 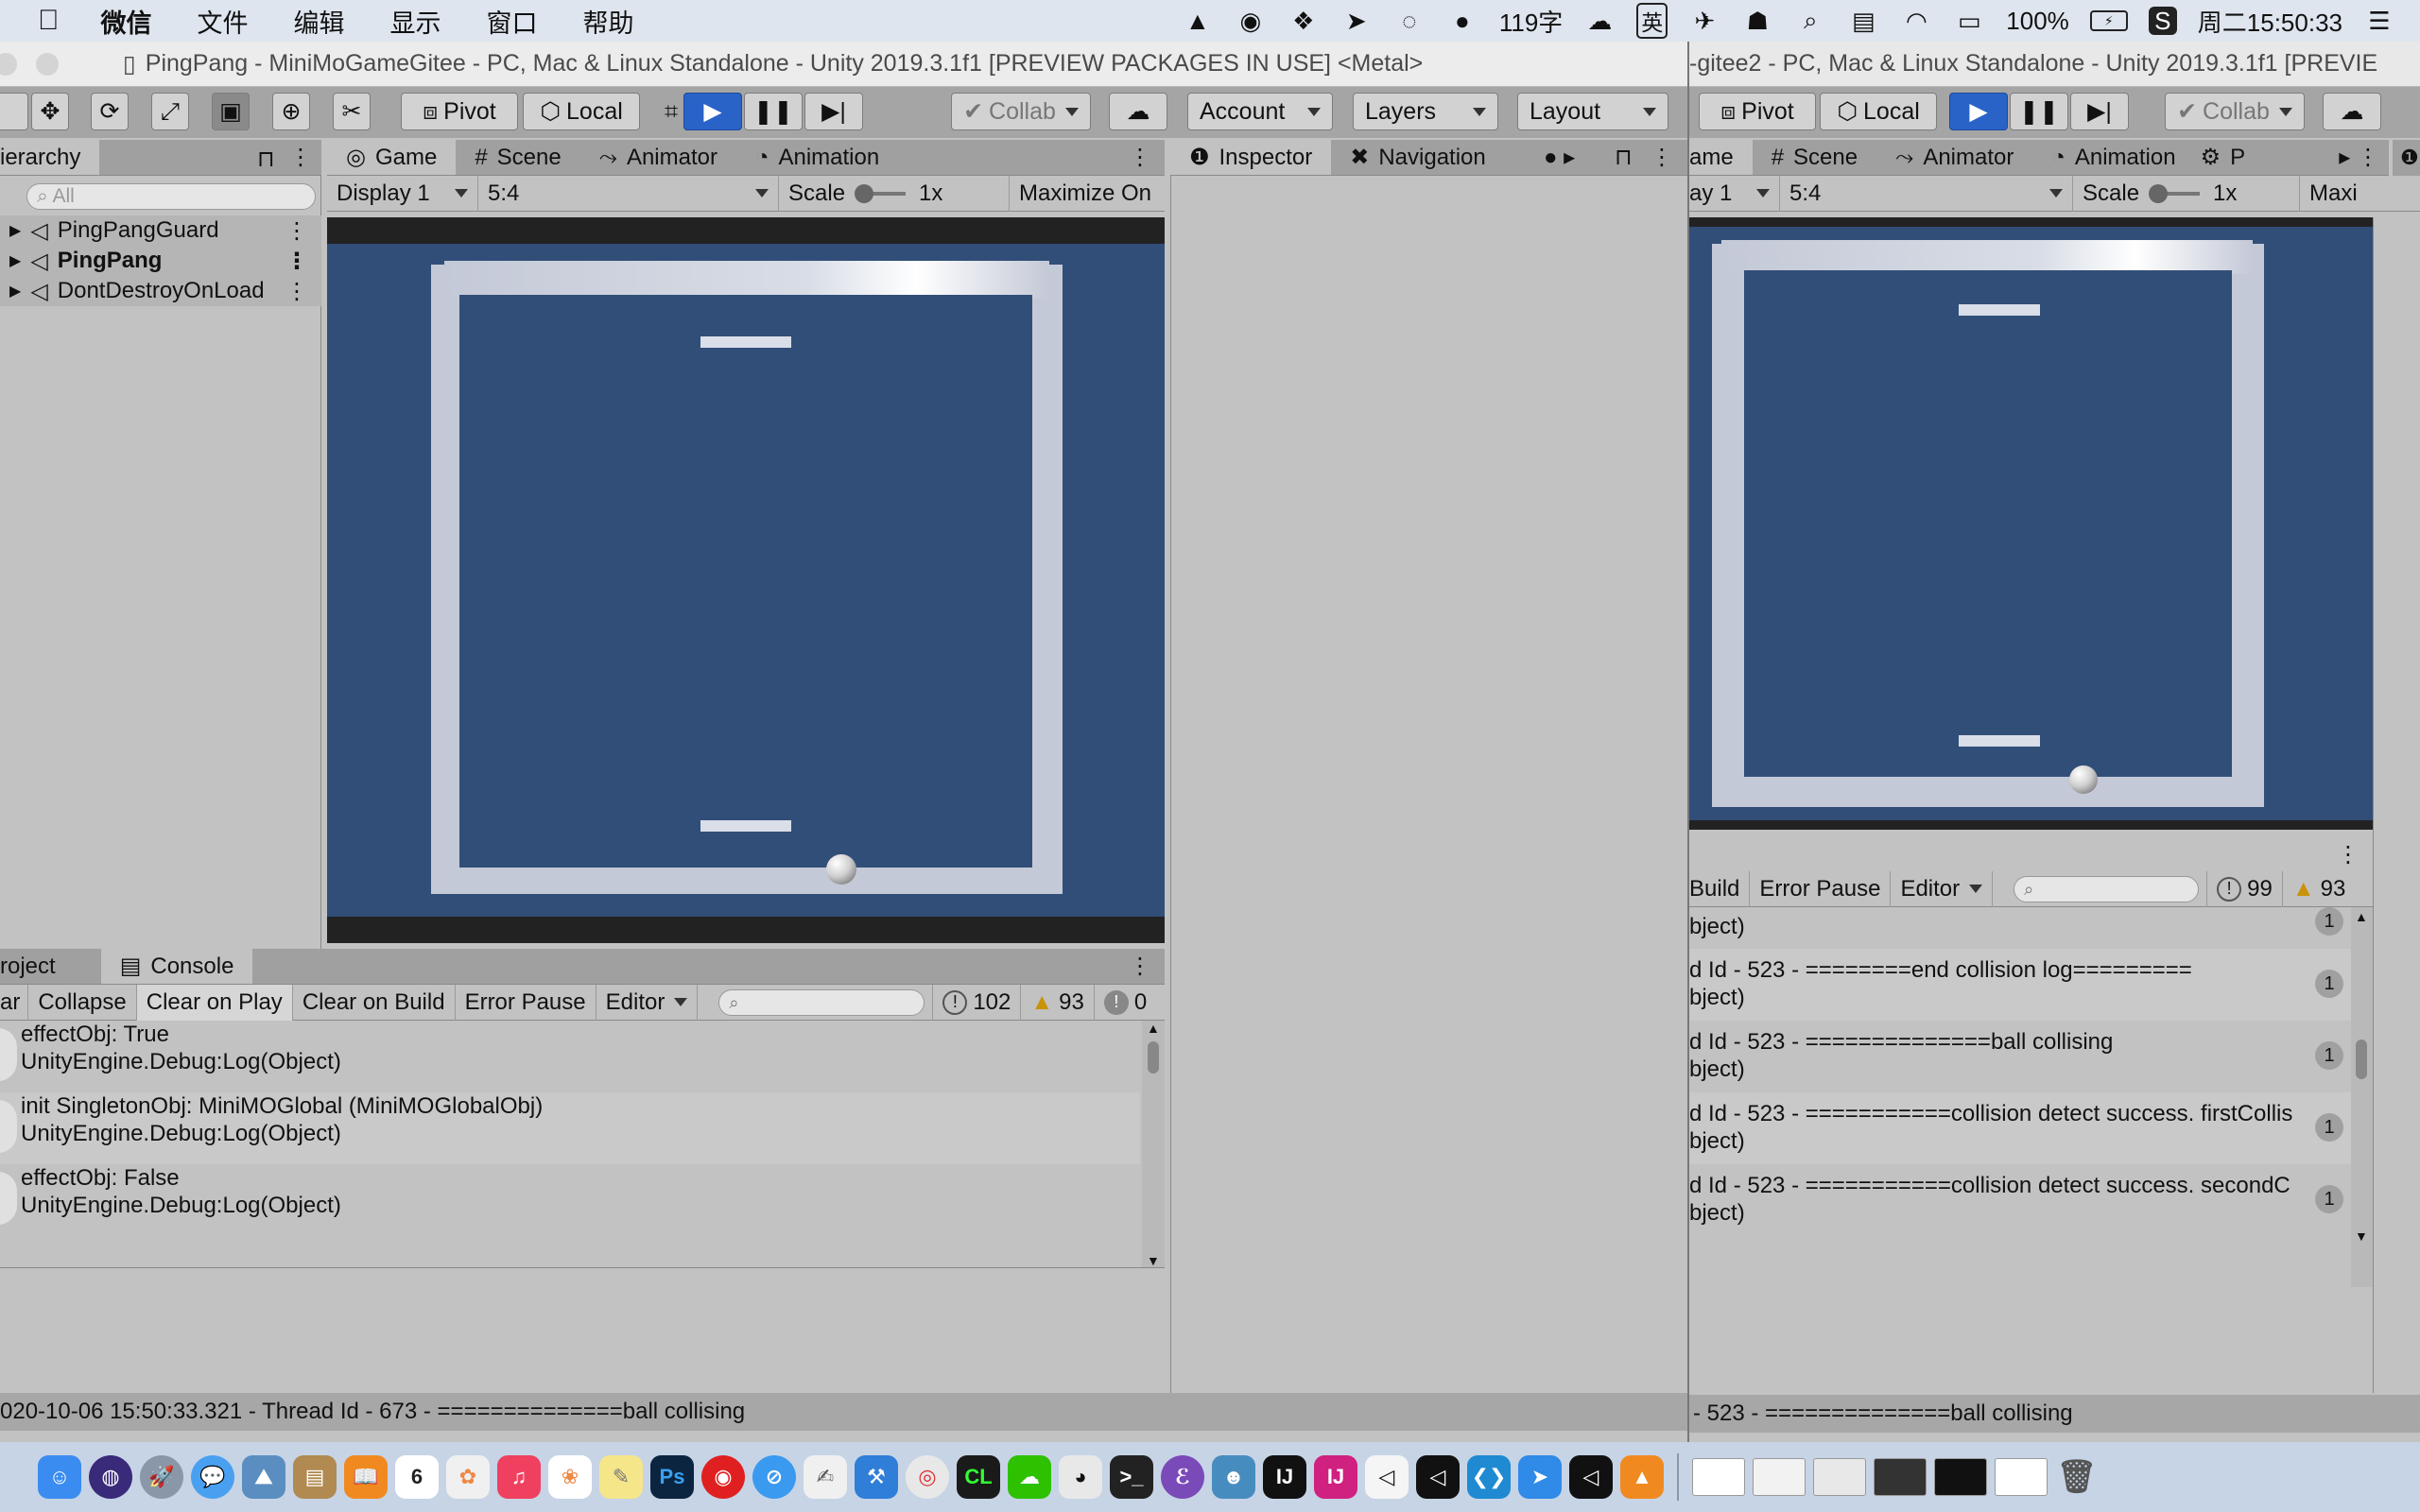 I want to click on tab-inspector: ❶ Inspector, so click(x=1251, y=157).